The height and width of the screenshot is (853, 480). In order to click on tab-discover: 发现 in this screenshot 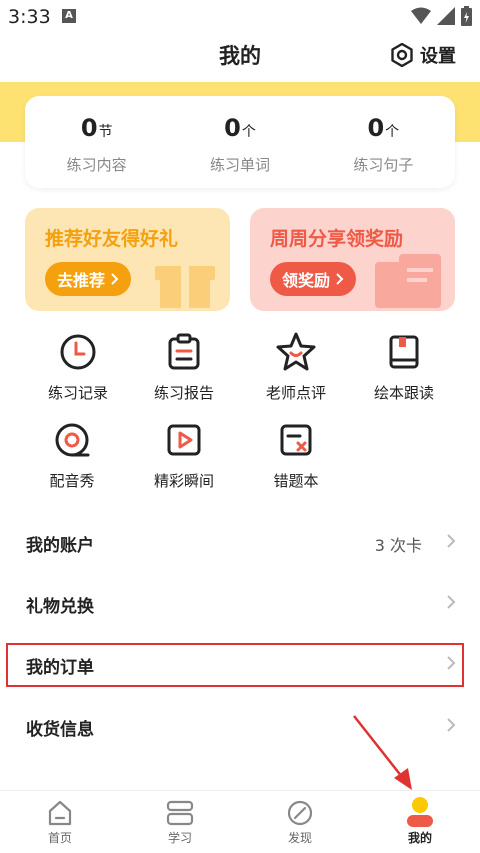, I will do `click(300, 822)`.